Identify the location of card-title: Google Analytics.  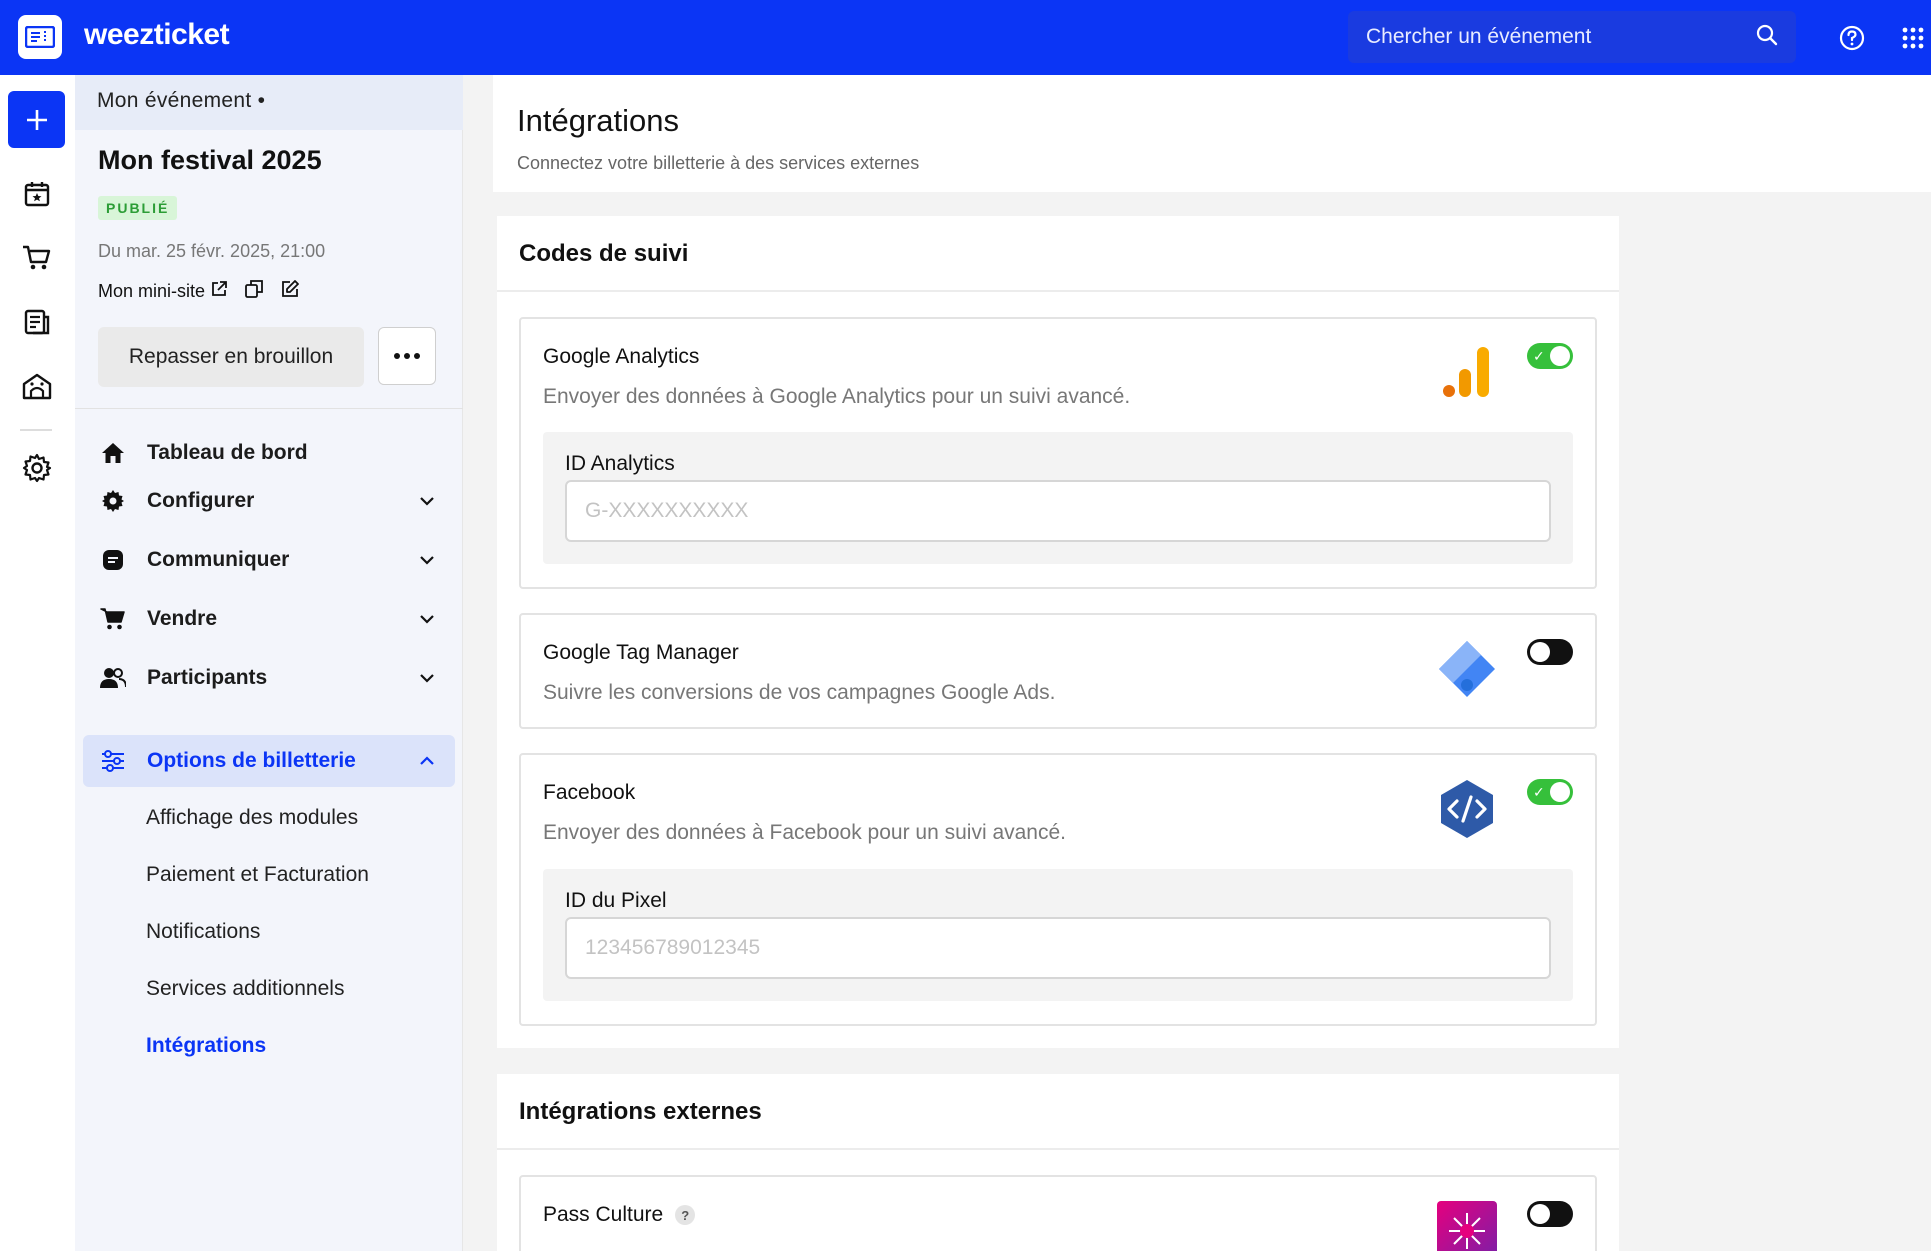
(621, 356).